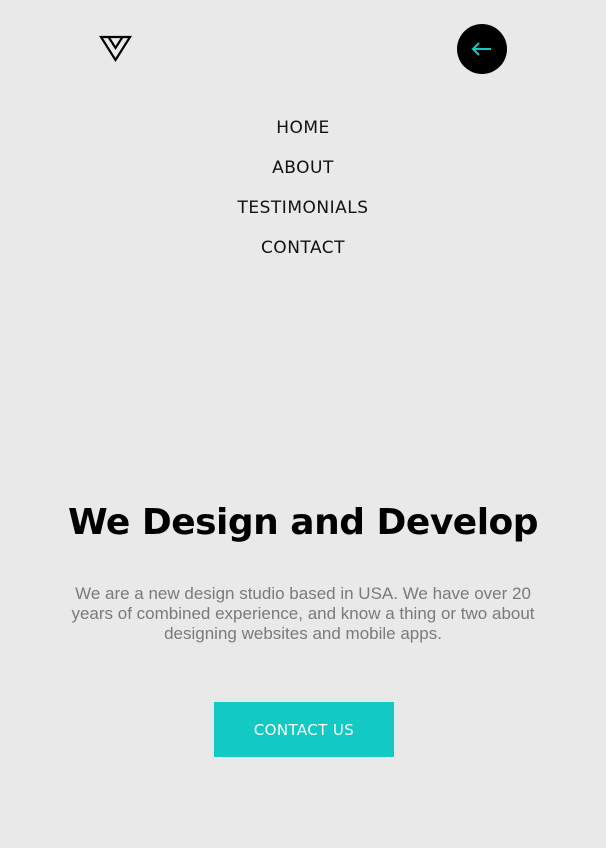 The width and height of the screenshot is (606, 848). I want to click on nav-item-about: ABOUT, so click(303, 168).